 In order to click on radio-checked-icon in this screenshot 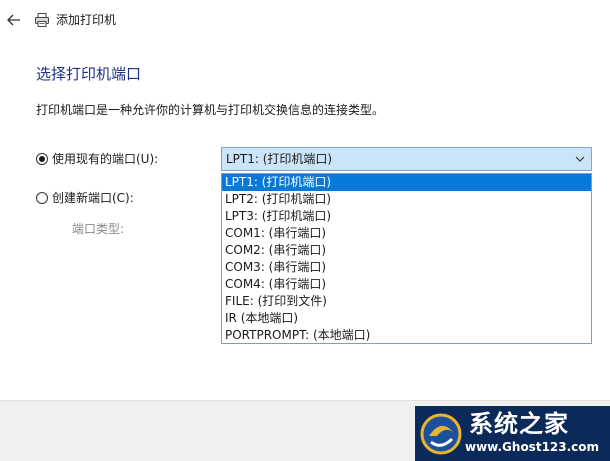, I will do `click(42, 159)`.